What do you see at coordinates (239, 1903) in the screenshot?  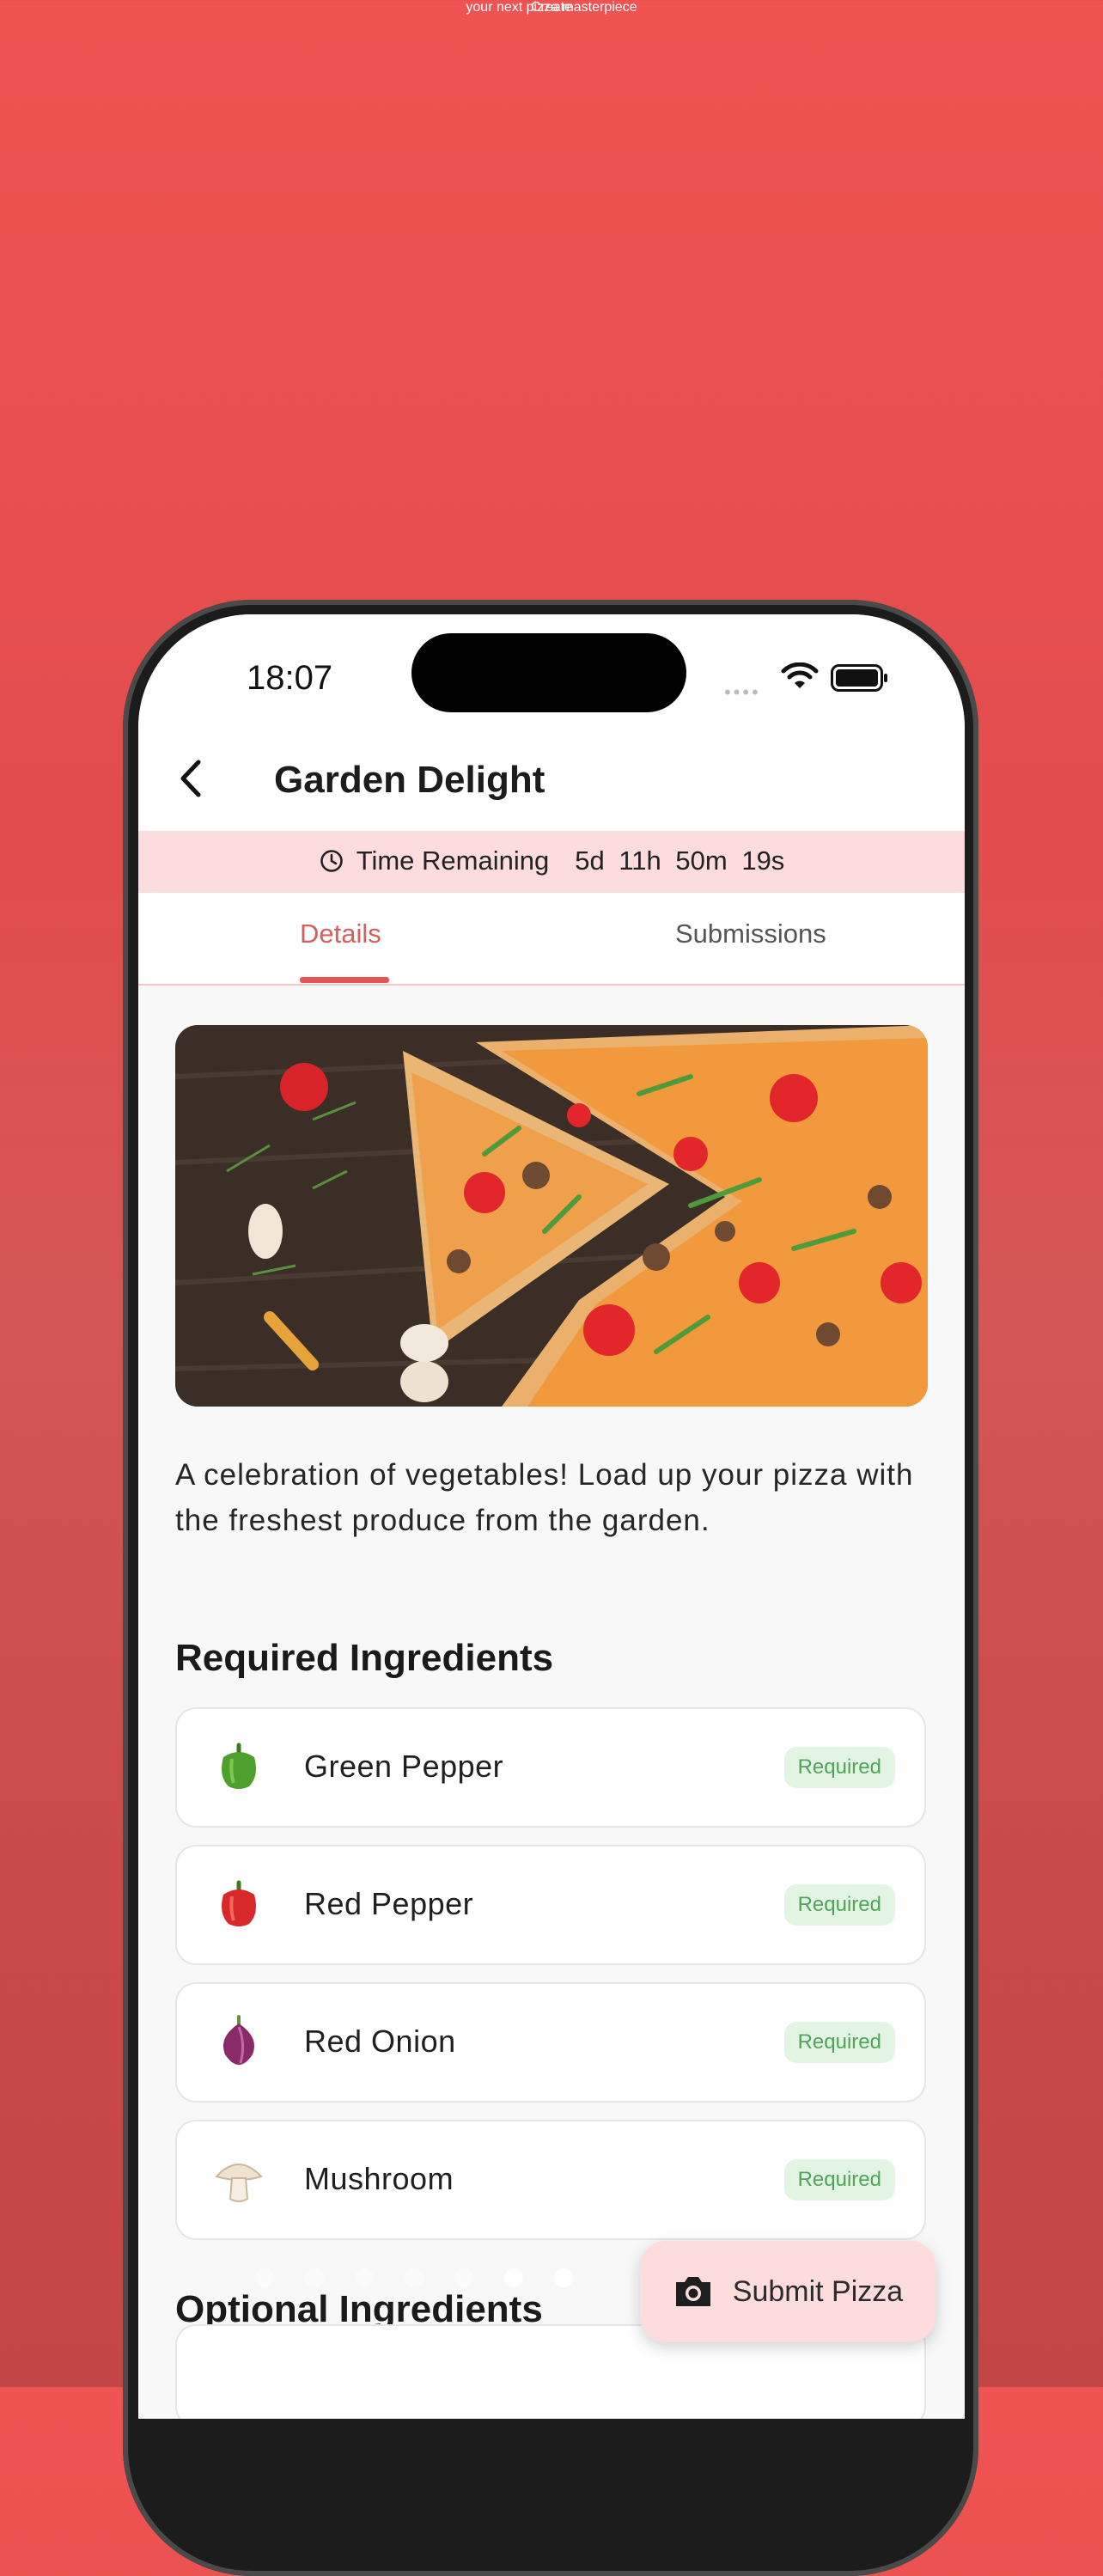 I see `red-pepper-icon` at bounding box center [239, 1903].